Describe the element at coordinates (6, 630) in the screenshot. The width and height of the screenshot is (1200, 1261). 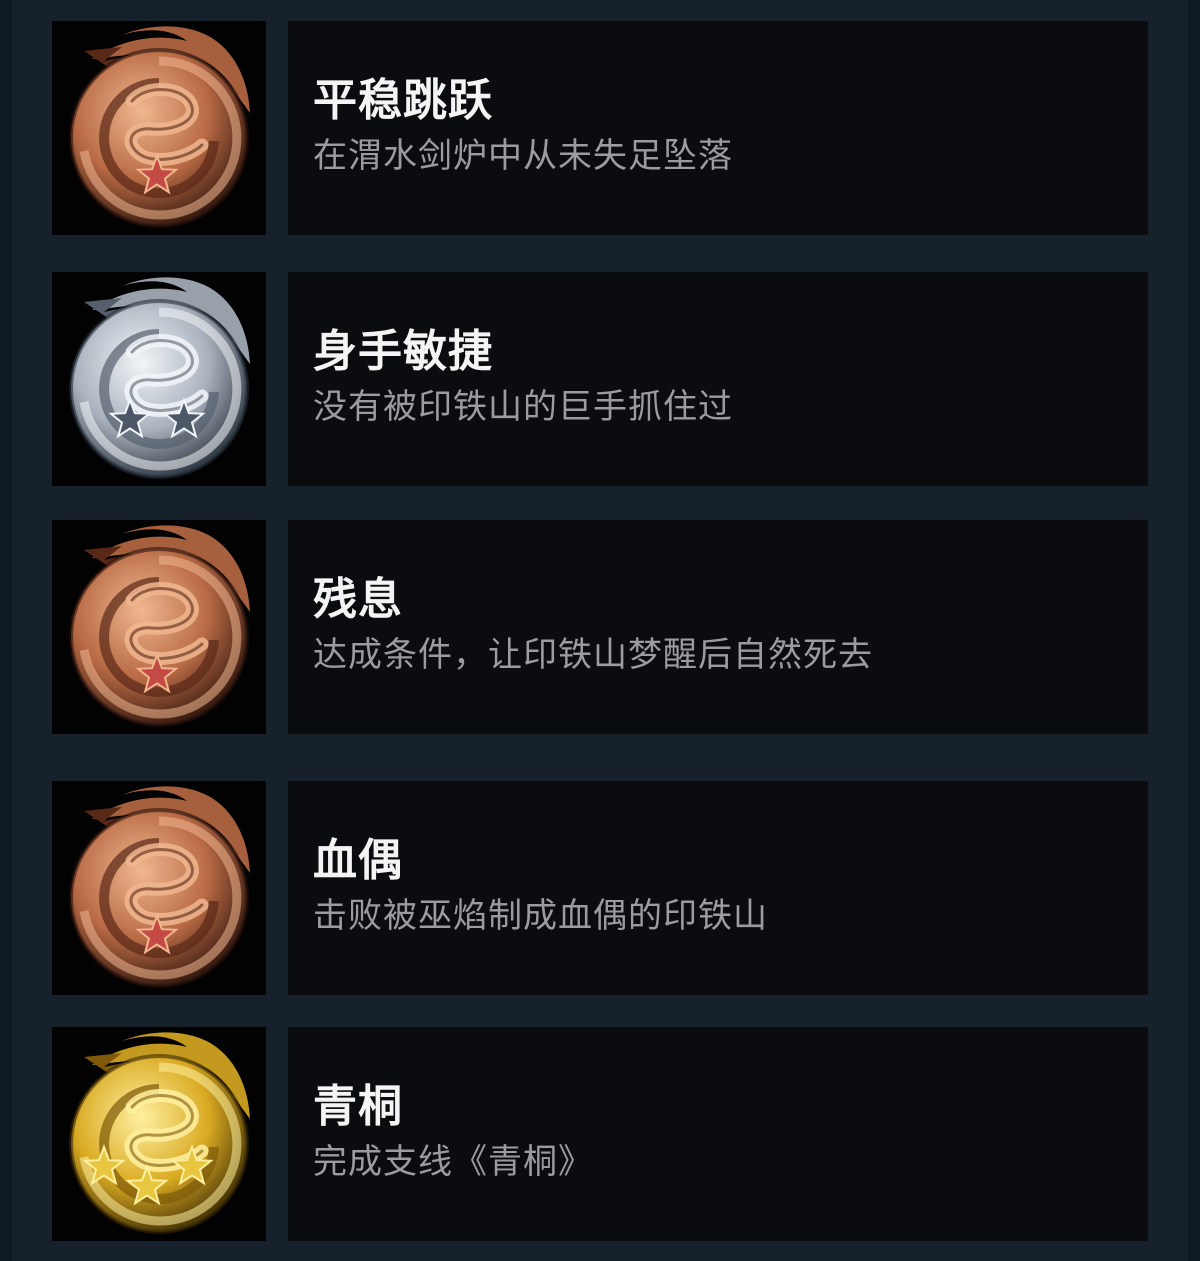
I see `window-frame-left` at that location.